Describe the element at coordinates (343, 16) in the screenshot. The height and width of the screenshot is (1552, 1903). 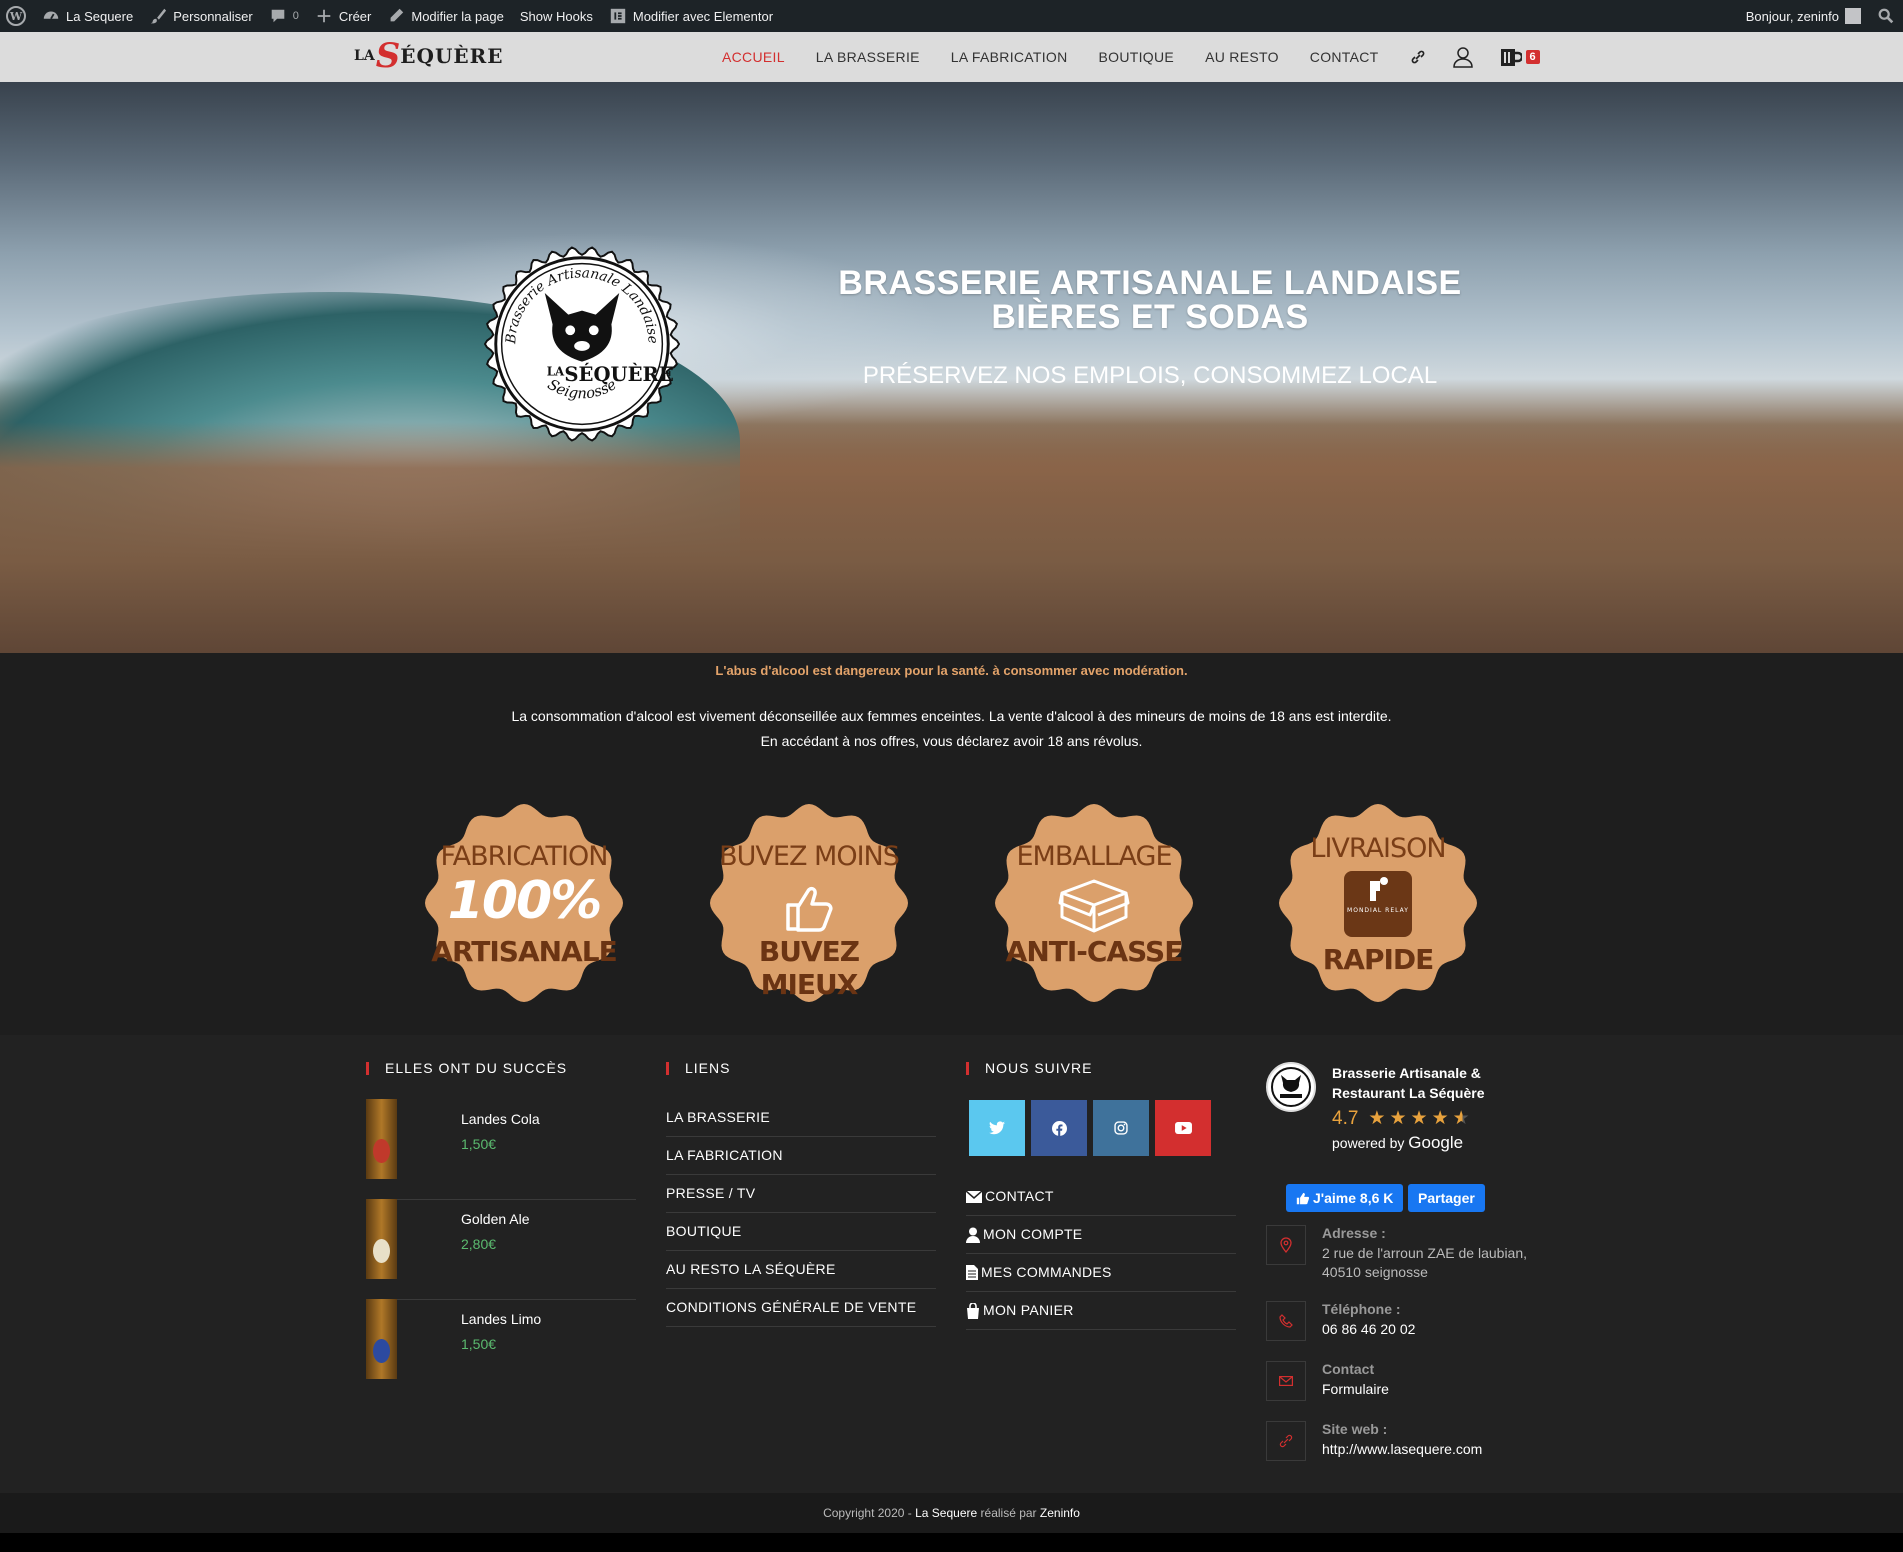
I see `new-content-button: Créer` at that location.